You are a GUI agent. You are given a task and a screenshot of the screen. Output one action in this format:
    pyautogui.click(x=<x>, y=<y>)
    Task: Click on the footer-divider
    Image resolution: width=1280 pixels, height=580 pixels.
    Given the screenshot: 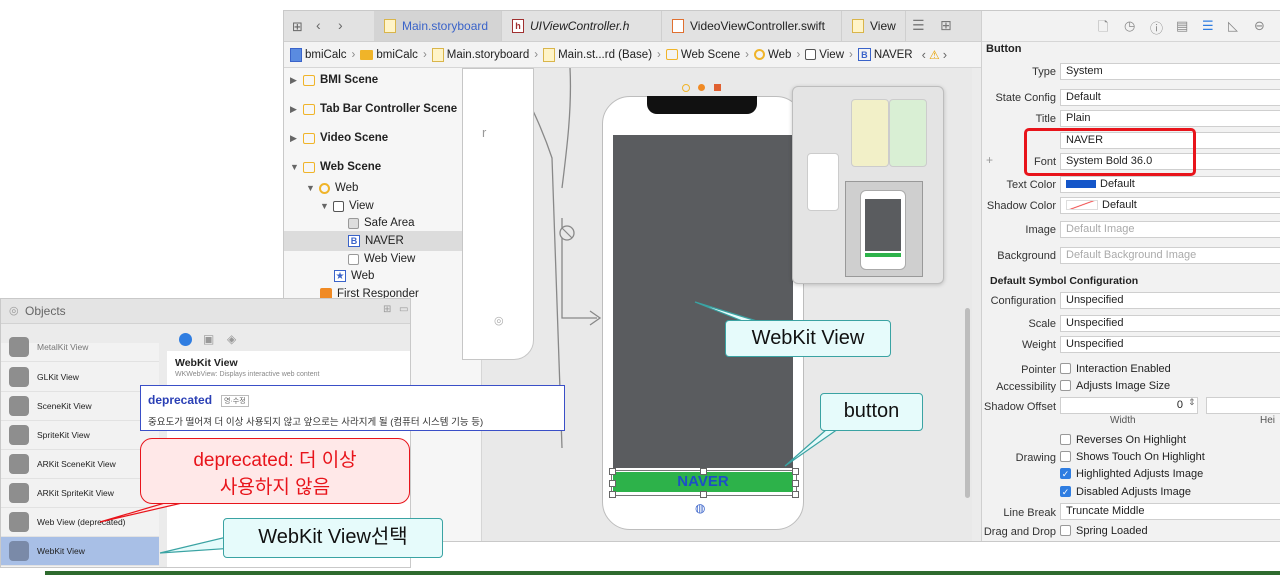 What is the action you would take?
    pyautogui.click(x=662, y=573)
    